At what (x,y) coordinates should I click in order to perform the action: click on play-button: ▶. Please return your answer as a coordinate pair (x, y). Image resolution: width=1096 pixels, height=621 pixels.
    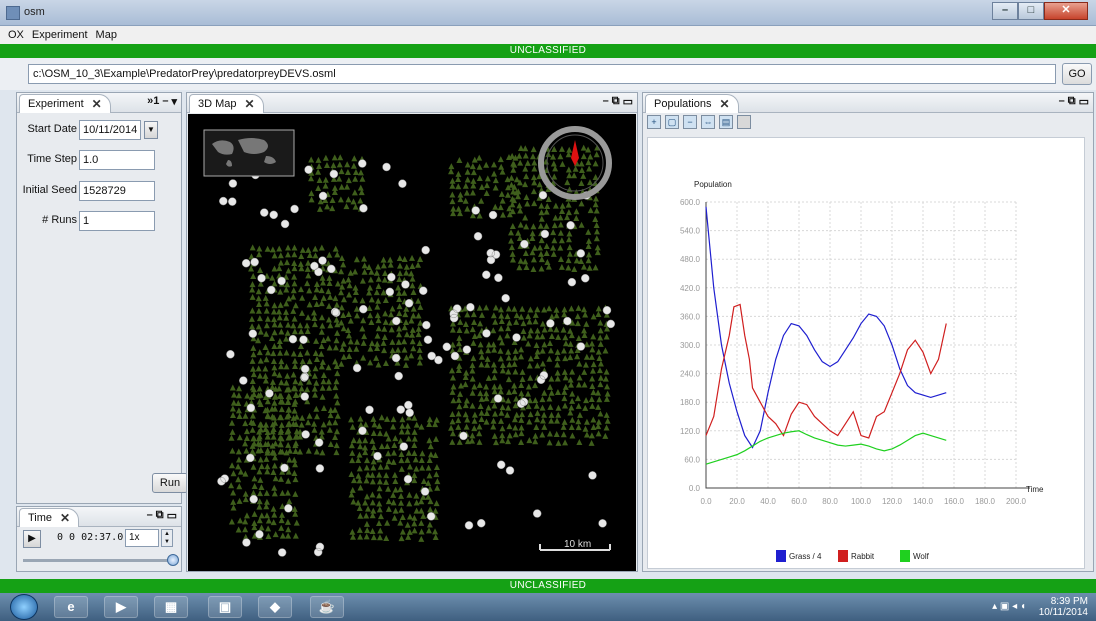
    Looking at the image, I should click on (32, 539).